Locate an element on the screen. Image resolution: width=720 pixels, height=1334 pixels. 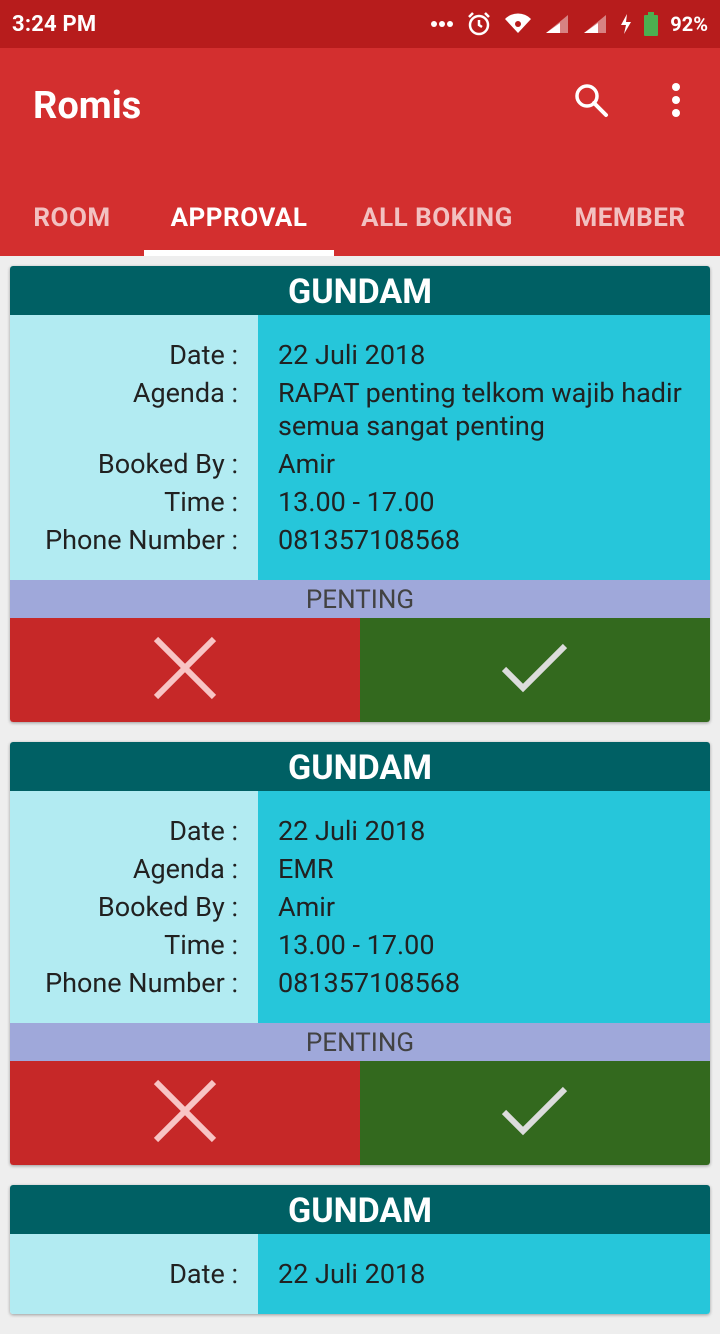
status-time: 3:24 PM is located at coordinates (54, 24).